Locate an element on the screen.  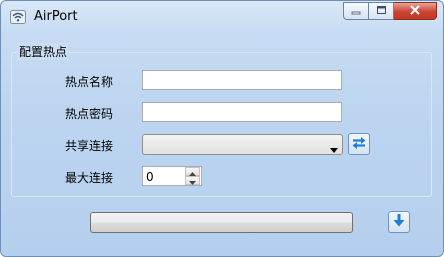
window-title: AirPort is located at coordinates (56, 16).